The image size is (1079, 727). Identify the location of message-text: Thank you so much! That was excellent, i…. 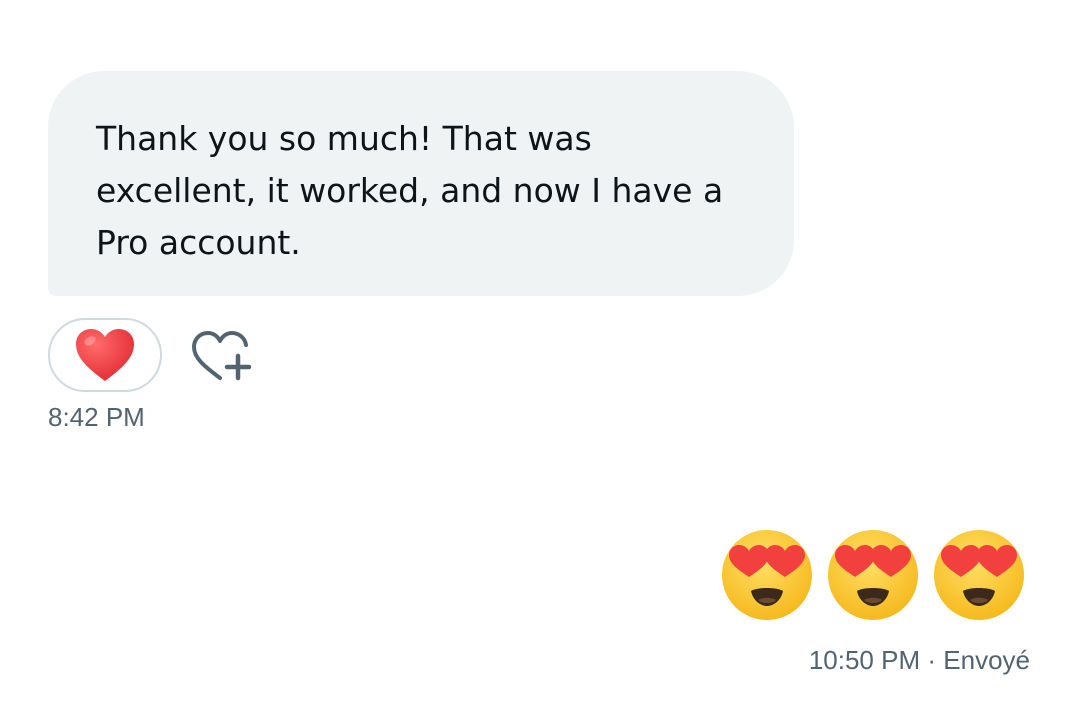
(410, 190).